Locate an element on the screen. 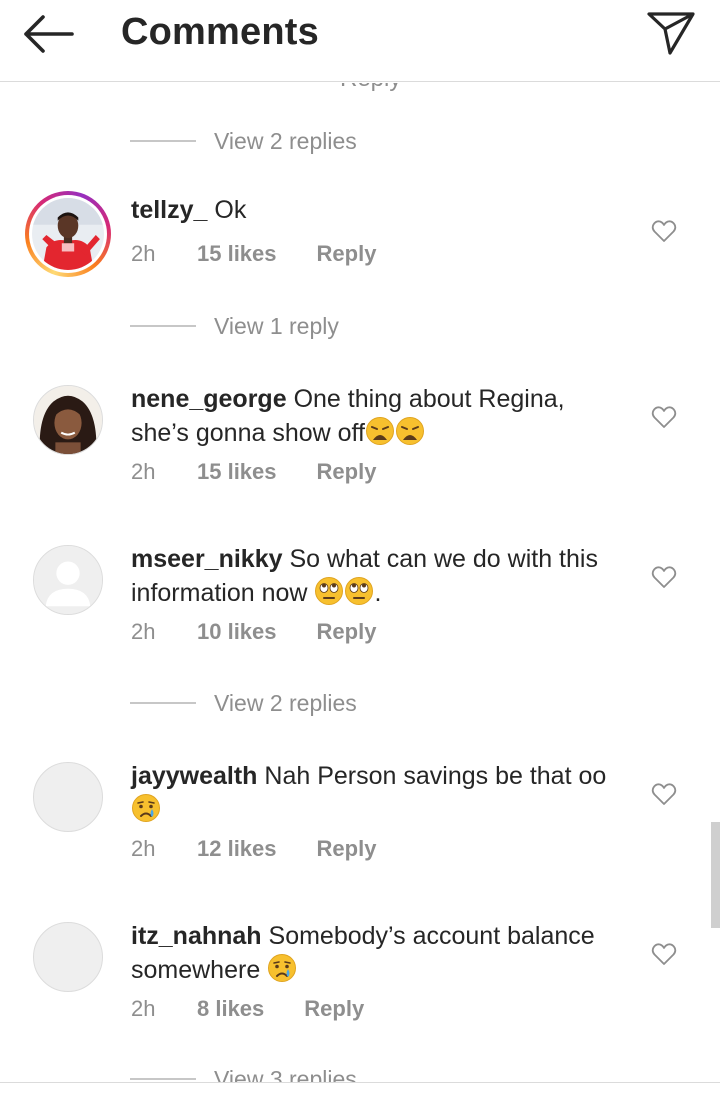 Image resolution: width=720 pixels, height=1102 pixels. default-avatar-icon is located at coordinates (68, 580).